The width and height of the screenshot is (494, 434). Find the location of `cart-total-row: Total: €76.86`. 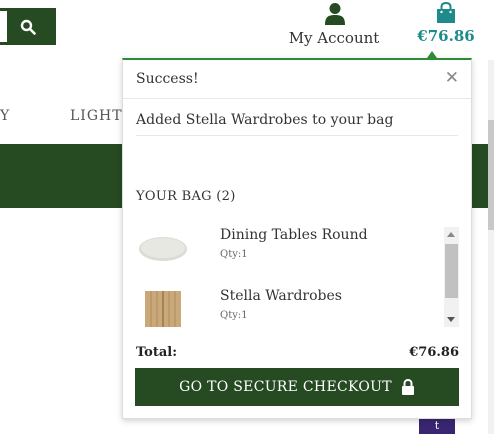

cart-total-row: Total: €76.86 is located at coordinates (297, 354).